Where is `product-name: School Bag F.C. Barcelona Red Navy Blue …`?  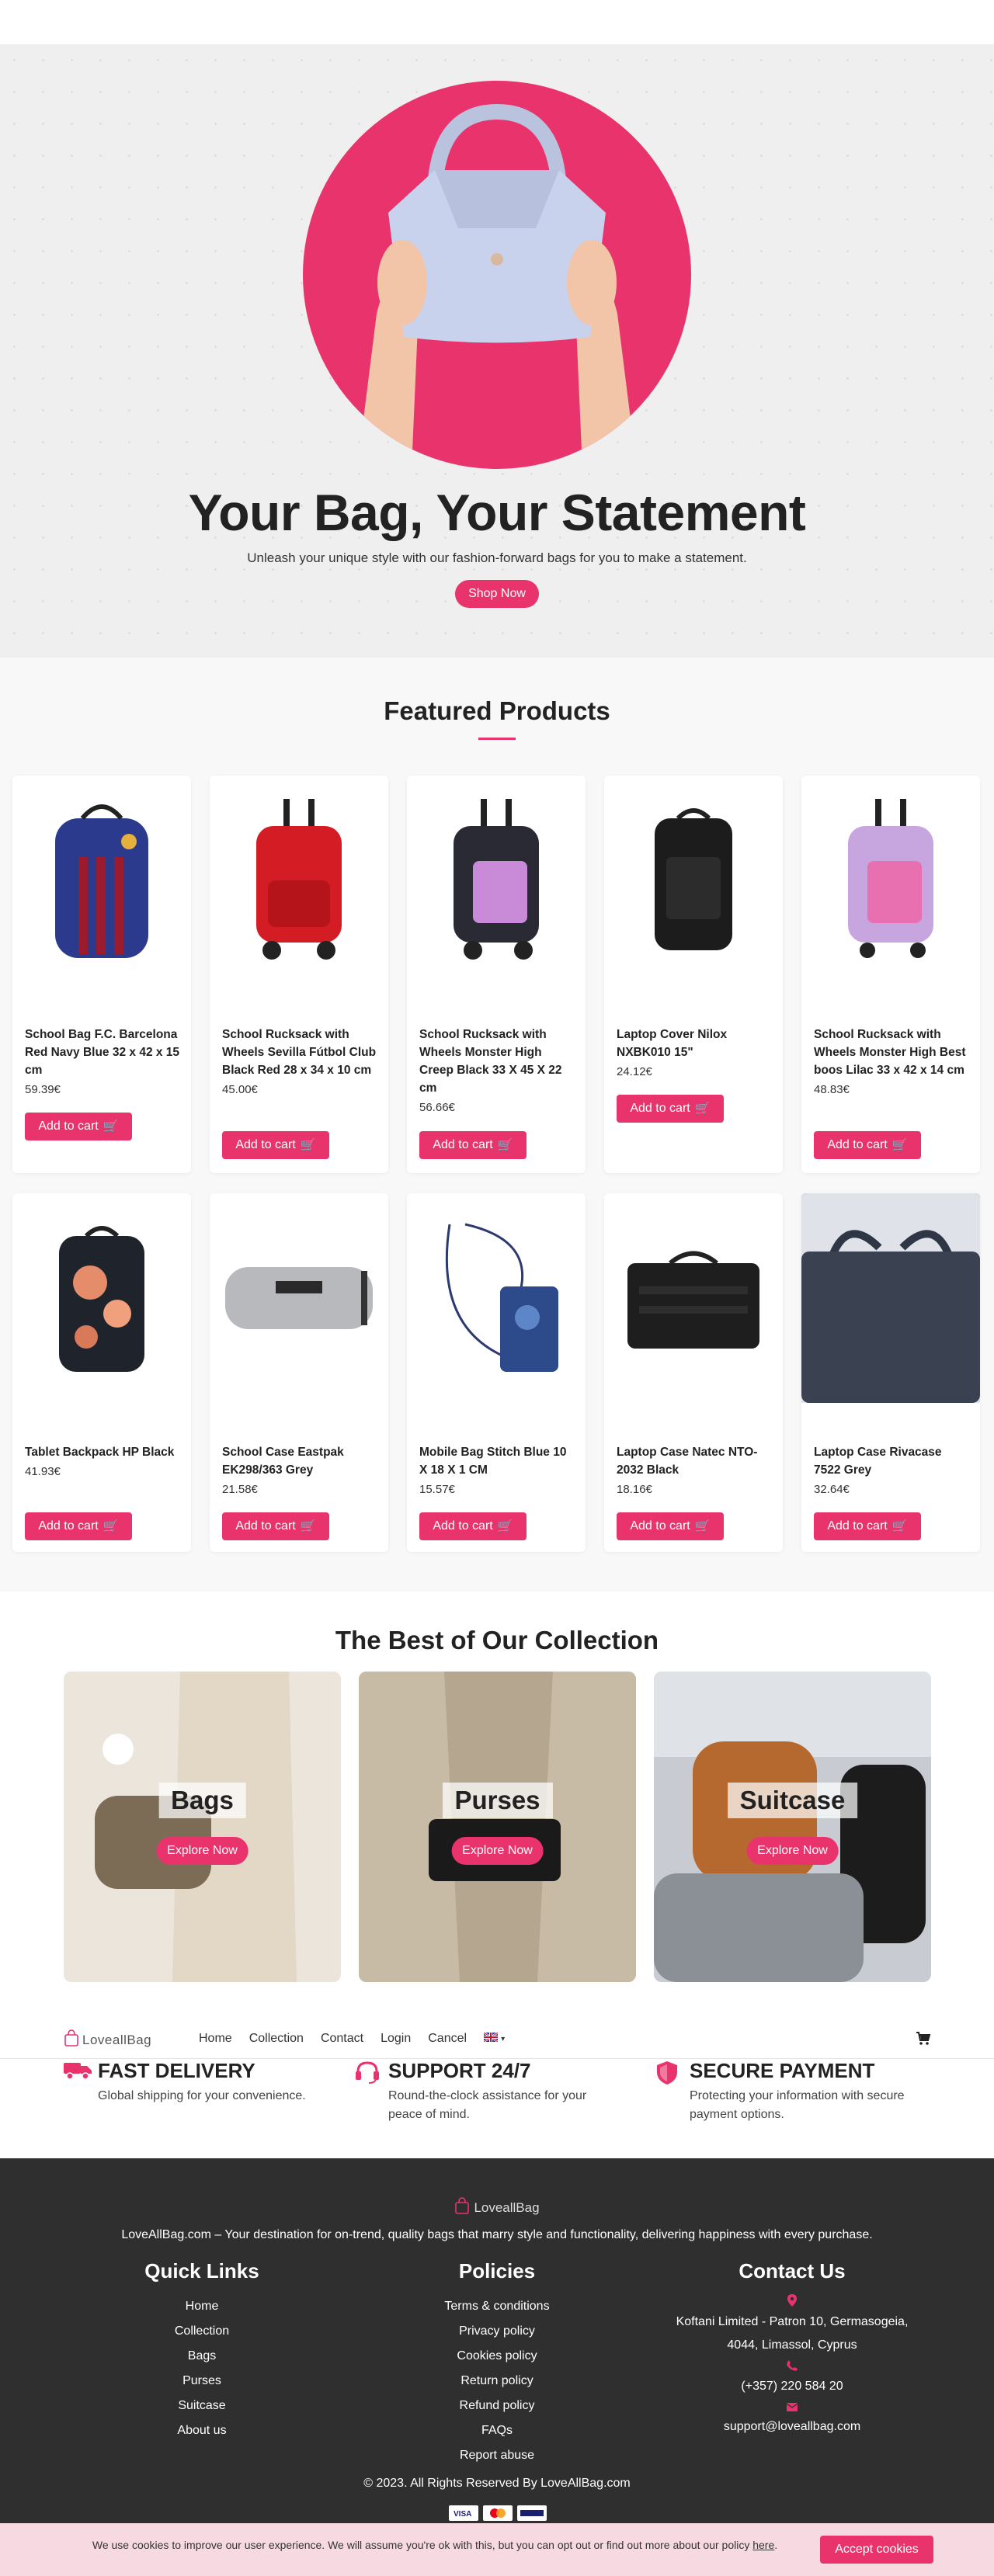
product-name: School Bag F.C. Barcelona Red Navy Blue … is located at coordinates (104, 1062).